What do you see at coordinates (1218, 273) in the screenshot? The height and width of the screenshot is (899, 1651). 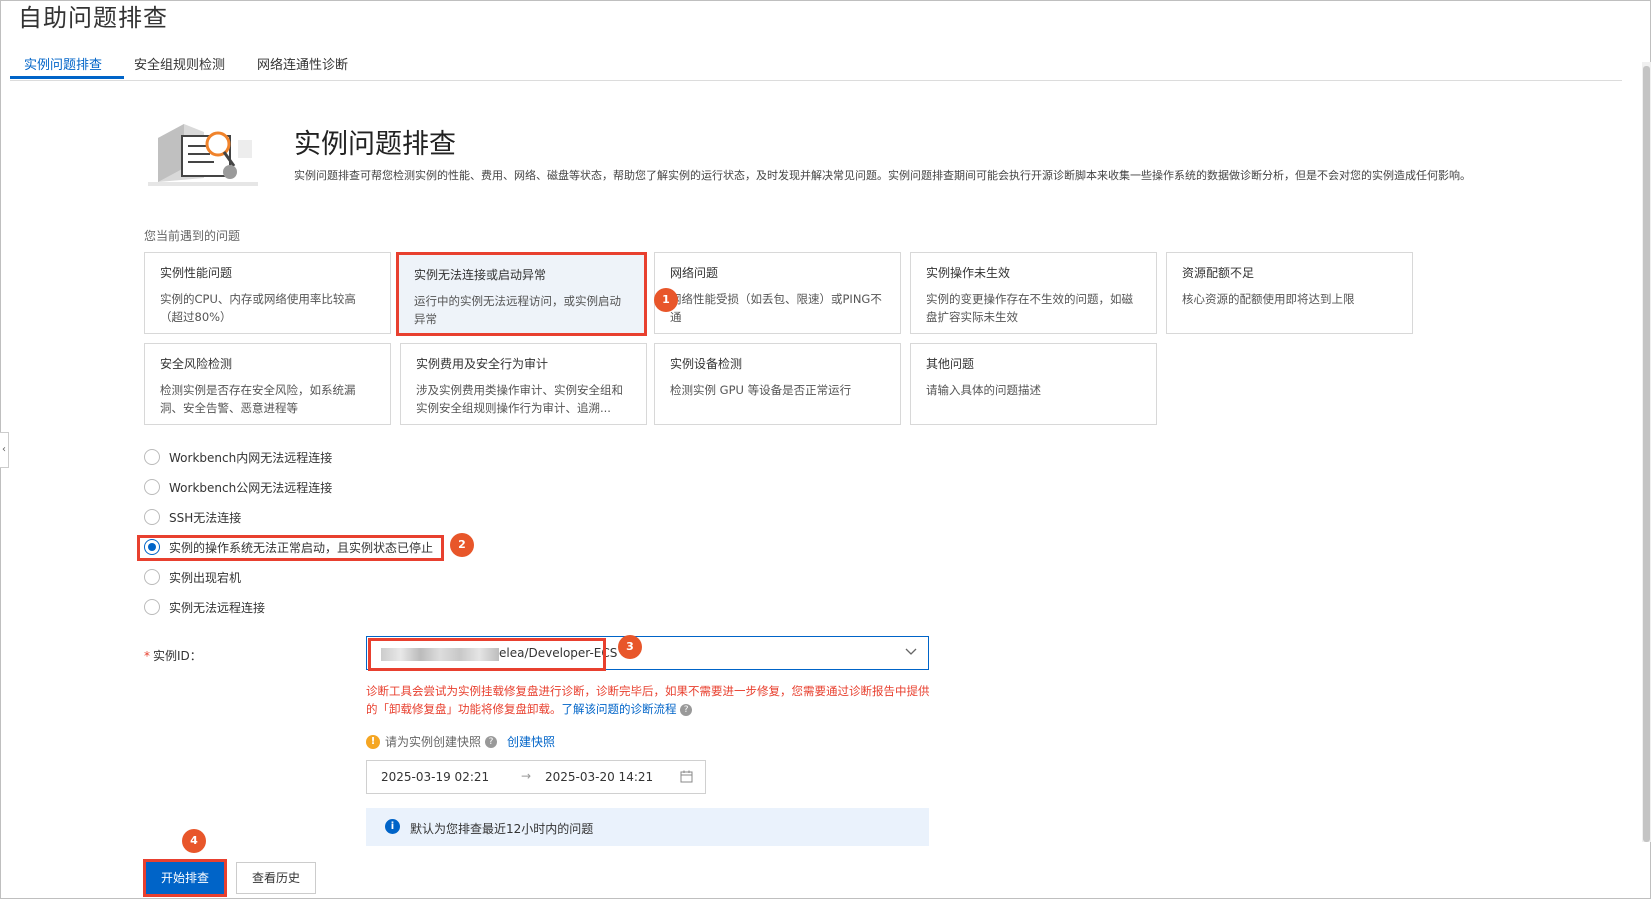 I see `issue-card-title: 资源配额不足` at bounding box center [1218, 273].